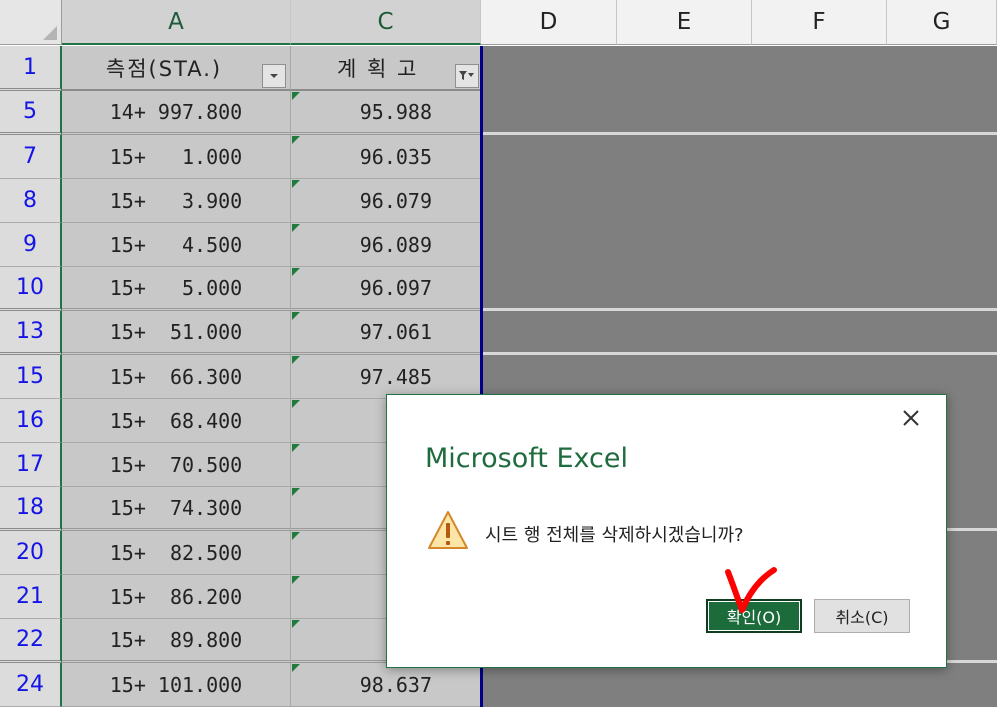  I want to click on row-header: 8, so click(31, 201).